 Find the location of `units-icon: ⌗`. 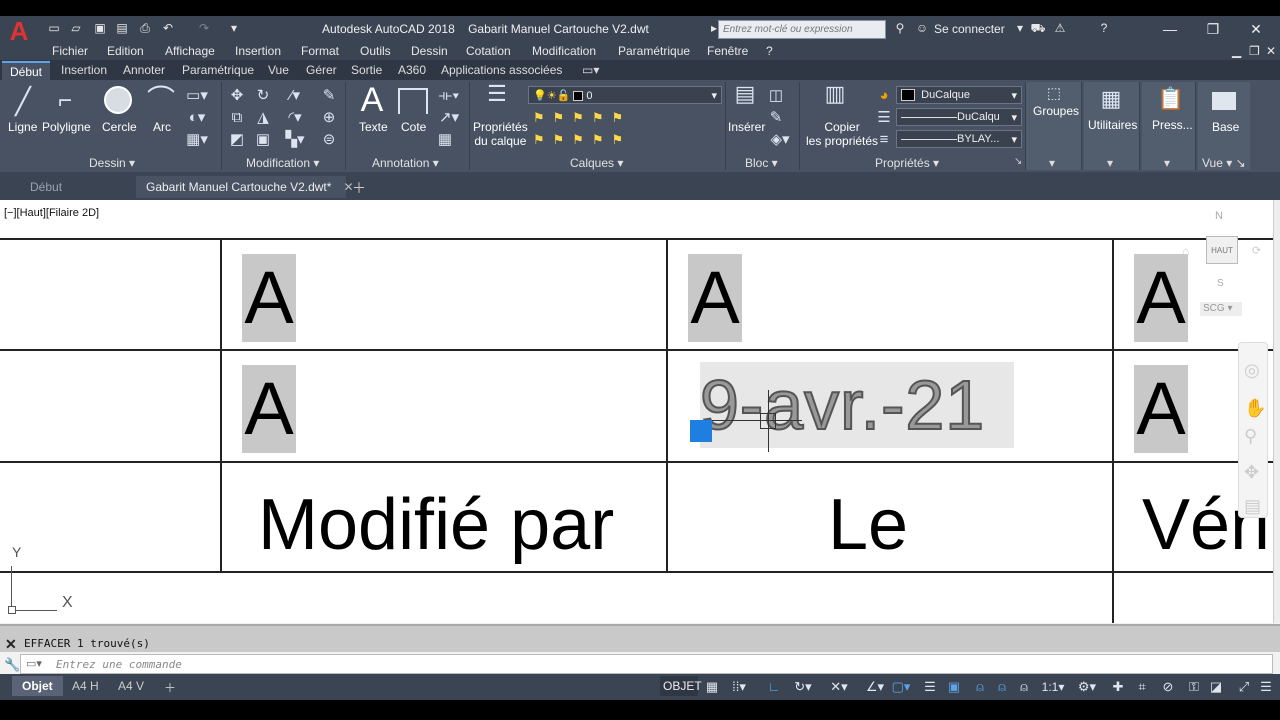

units-icon: ⌗ is located at coordinates (1142, 687).